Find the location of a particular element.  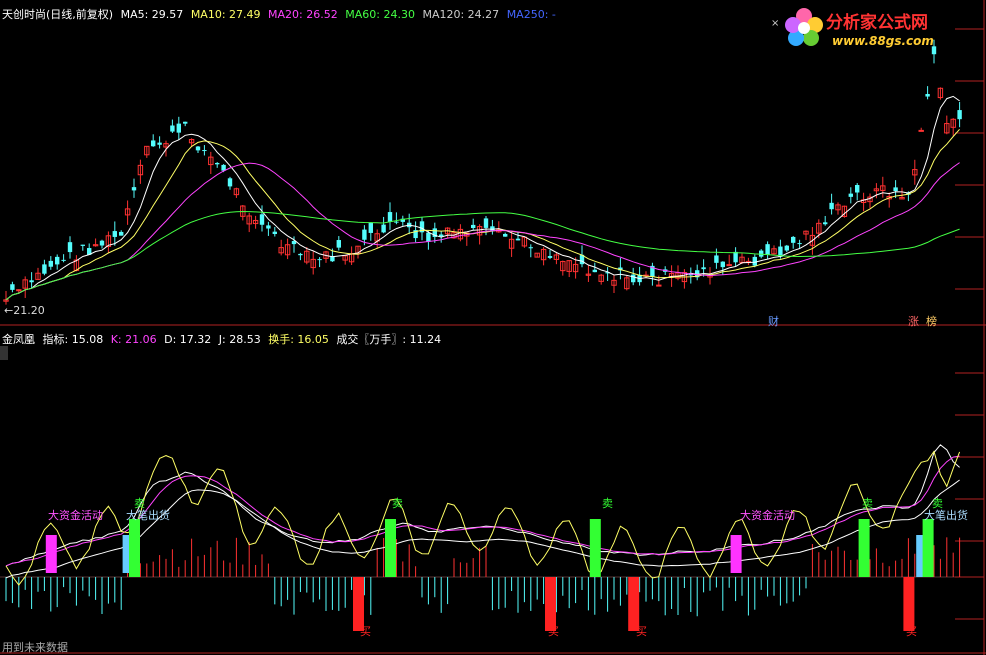

future-data-note: 用到未来数据 is located at coordinates (35, 647).